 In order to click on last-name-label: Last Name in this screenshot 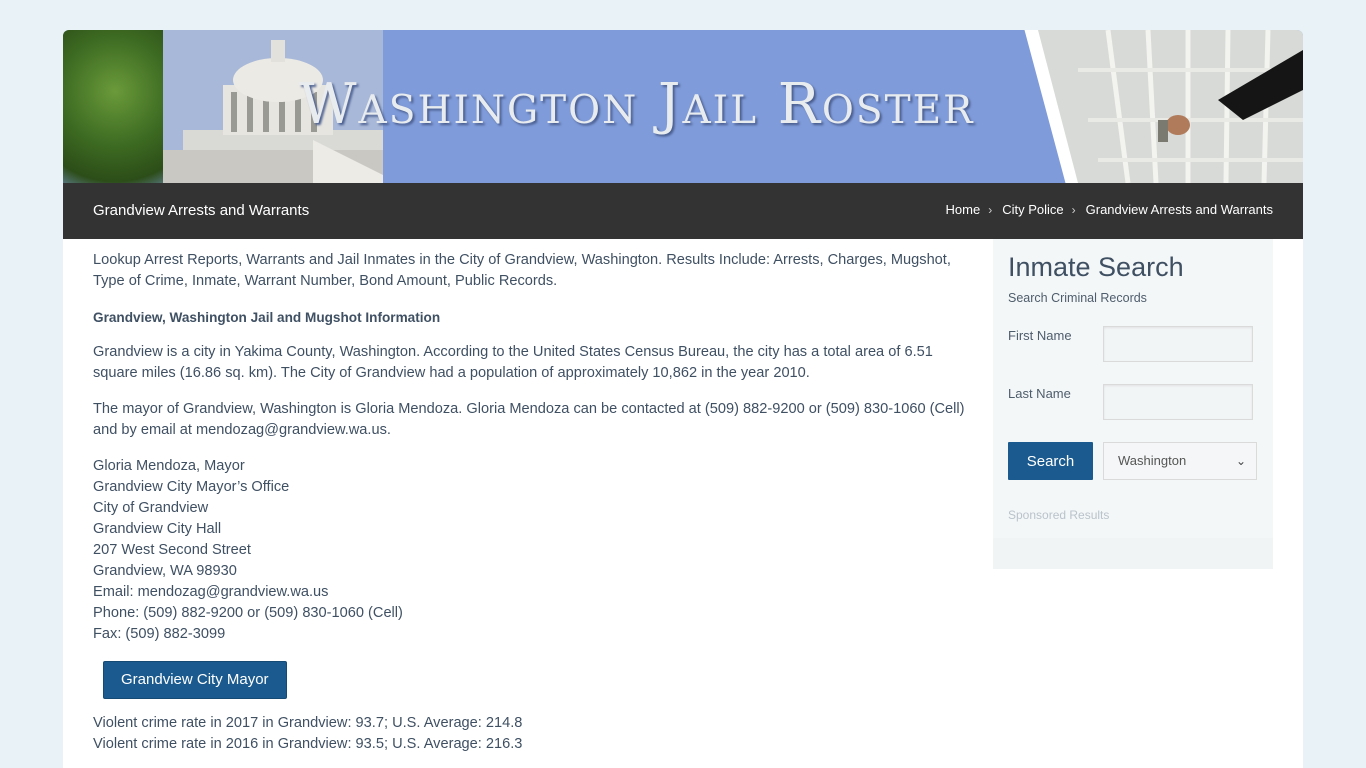, I will do `click(1039, 393)`.